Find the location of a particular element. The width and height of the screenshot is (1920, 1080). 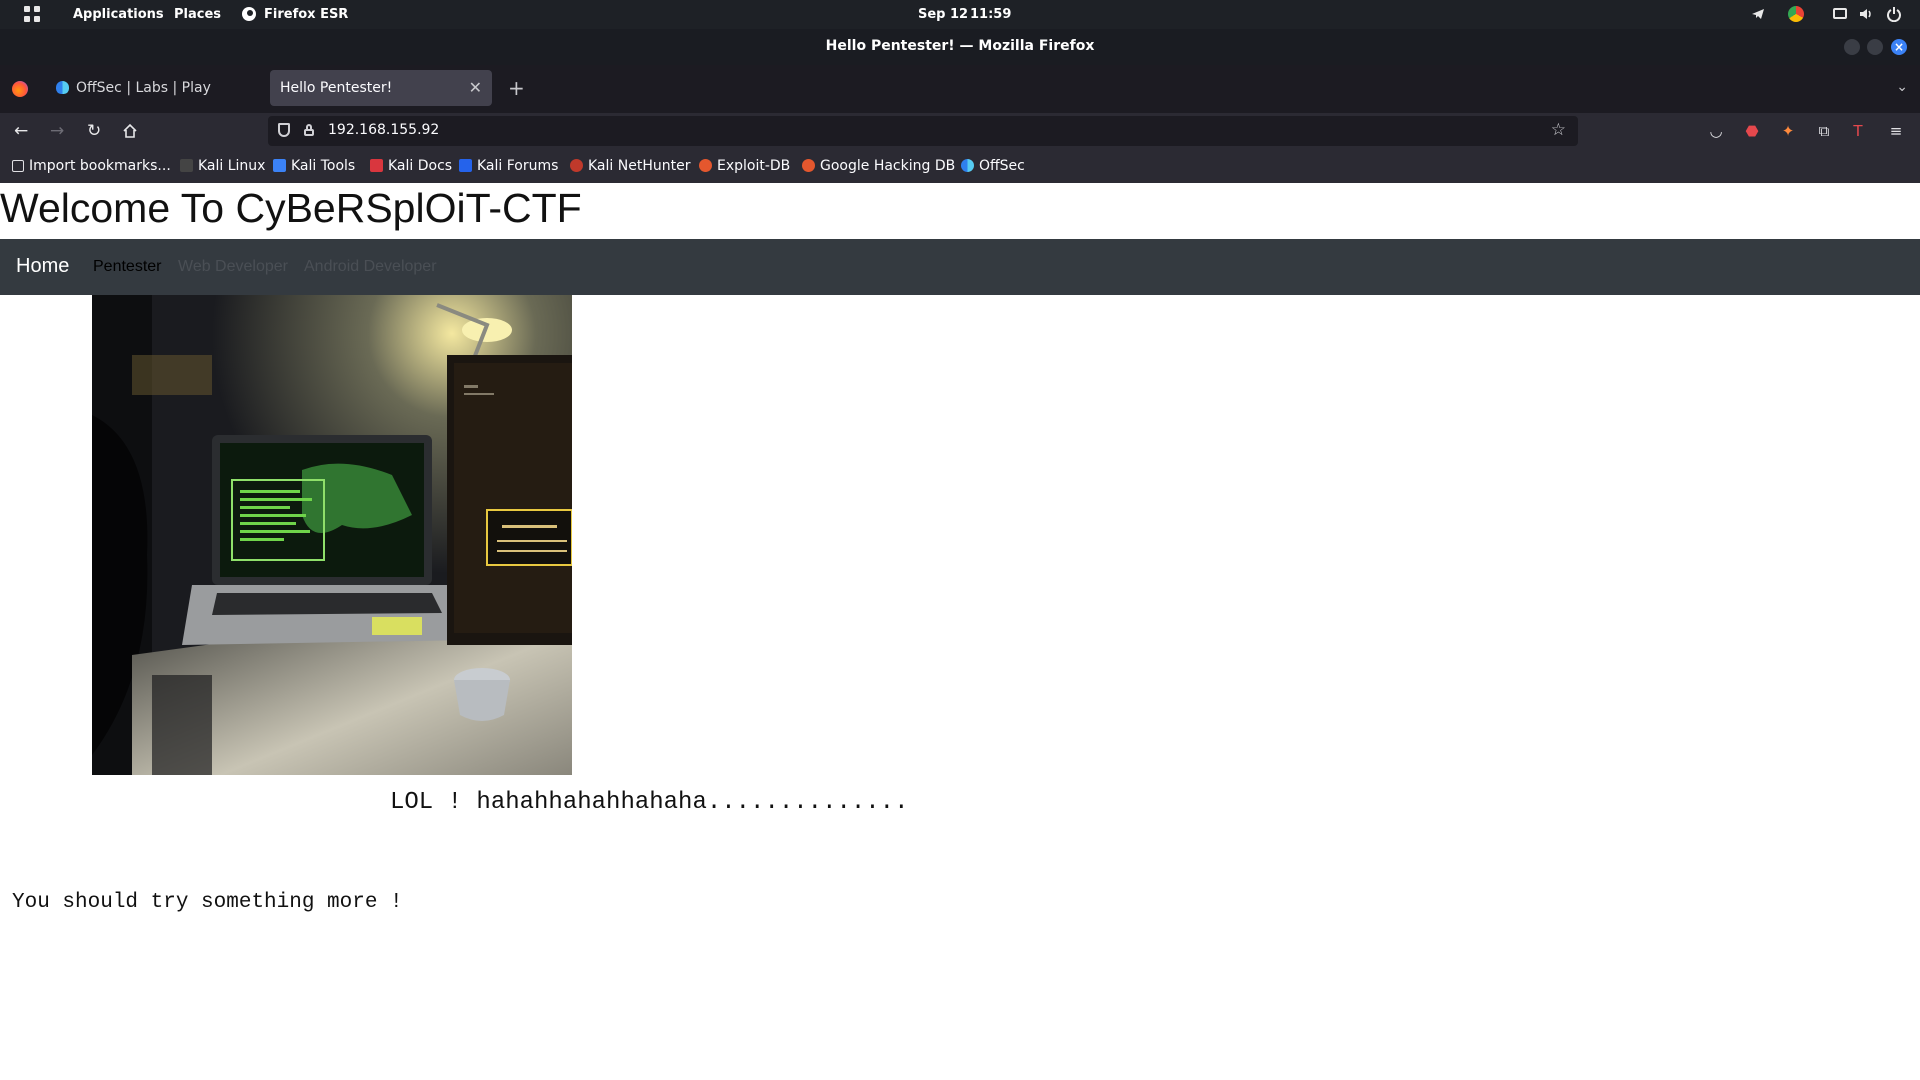

window-title: Hello Pentester! — Mozilla Firefox is located at coordinates (960, 46).